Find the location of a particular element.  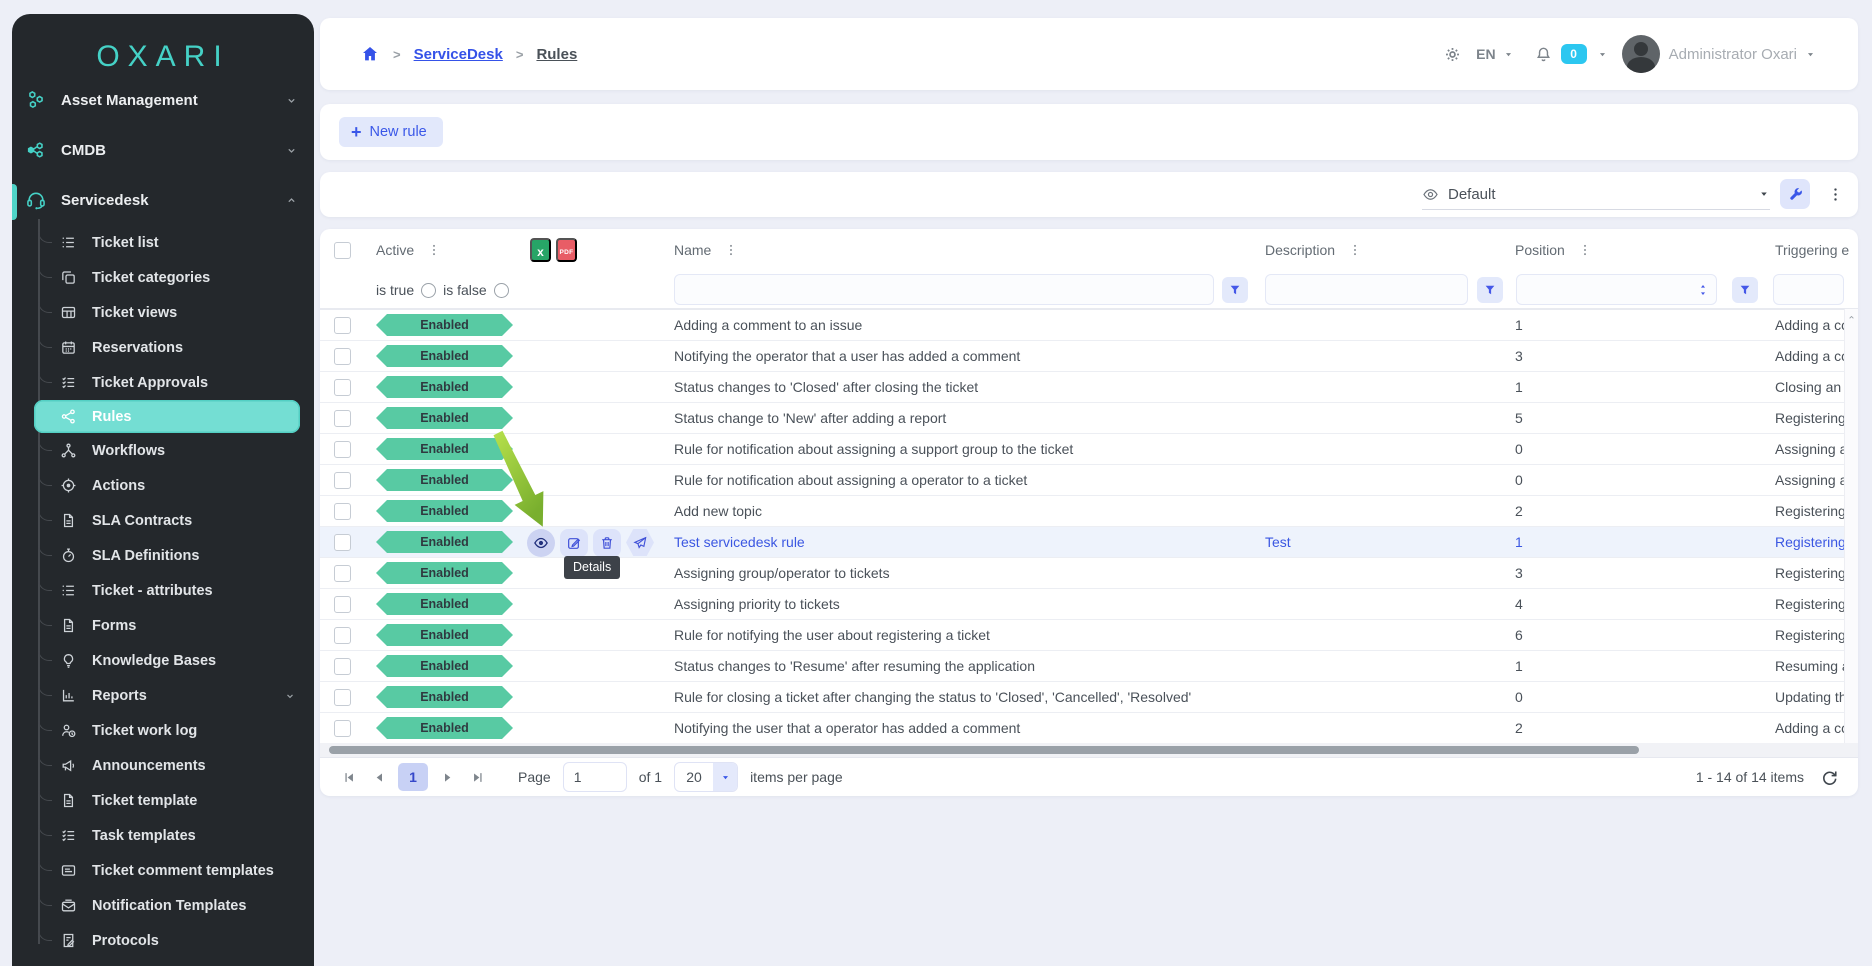

sidebar-section-asset-management: Asset Management is located at coordinates (163, 100).